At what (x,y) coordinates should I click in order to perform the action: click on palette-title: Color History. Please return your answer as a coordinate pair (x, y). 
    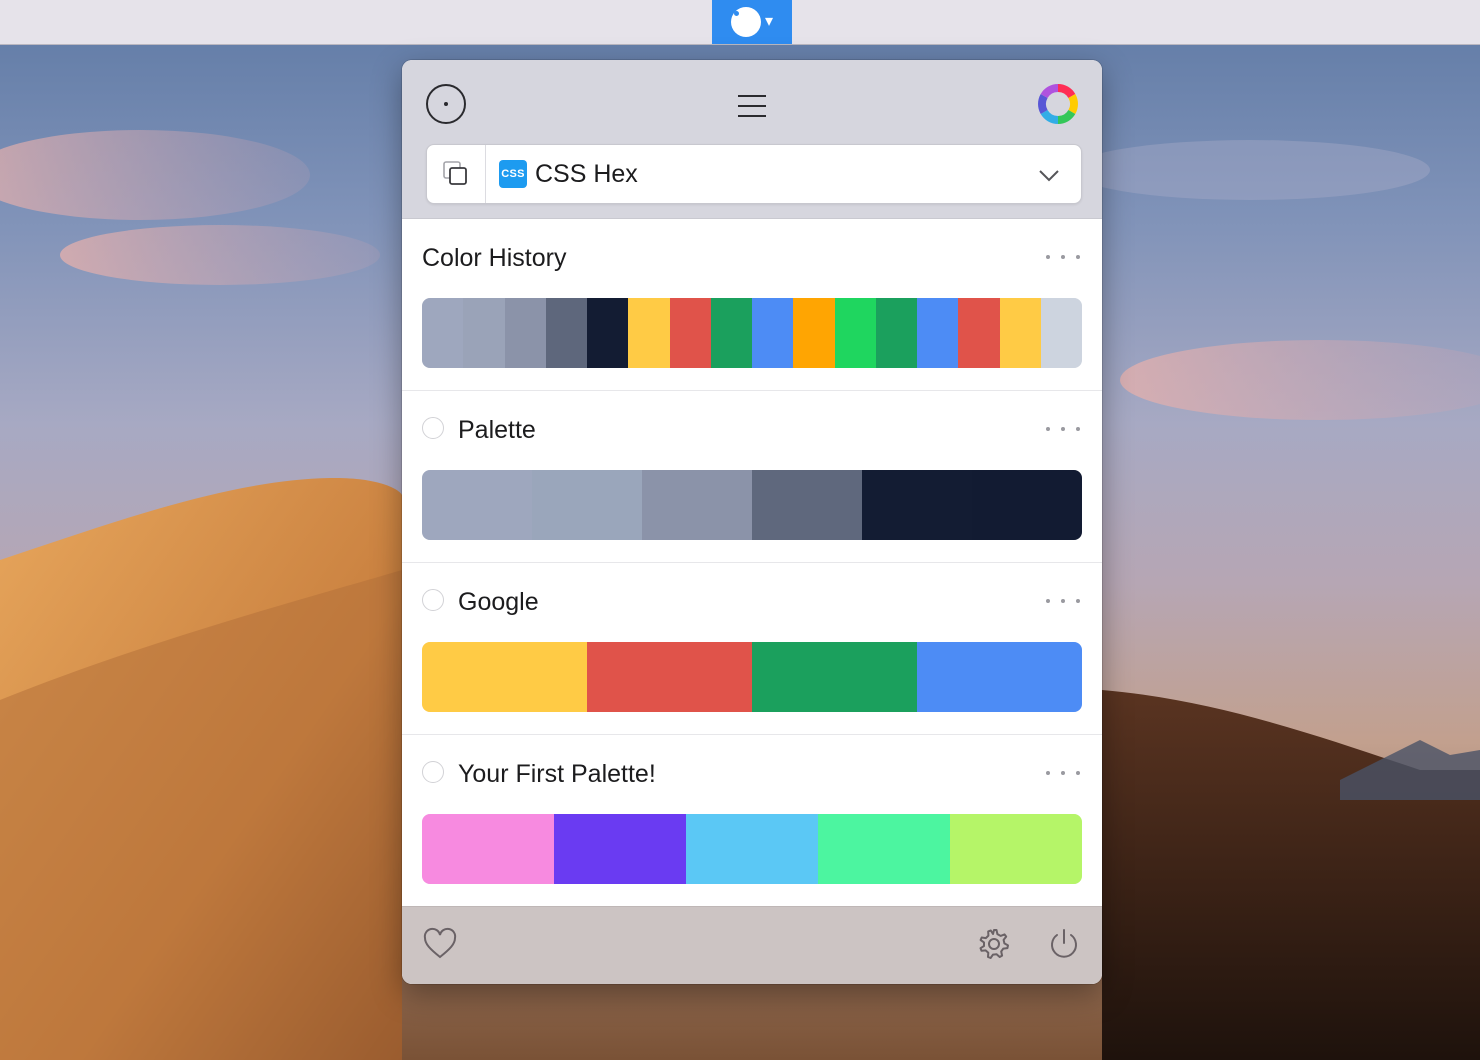
    Looking at the image, I should click on (494, 258).